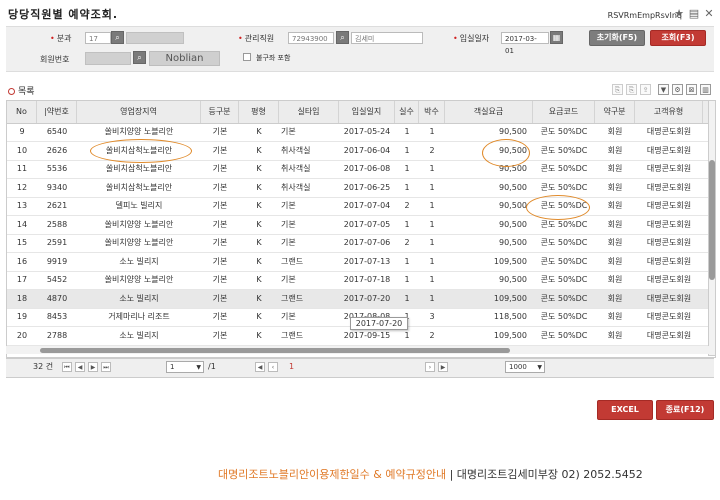 The height and width of the screenshot is (500, 720). I want to click on pager-next-block-button: ▶, so click(443, 367).